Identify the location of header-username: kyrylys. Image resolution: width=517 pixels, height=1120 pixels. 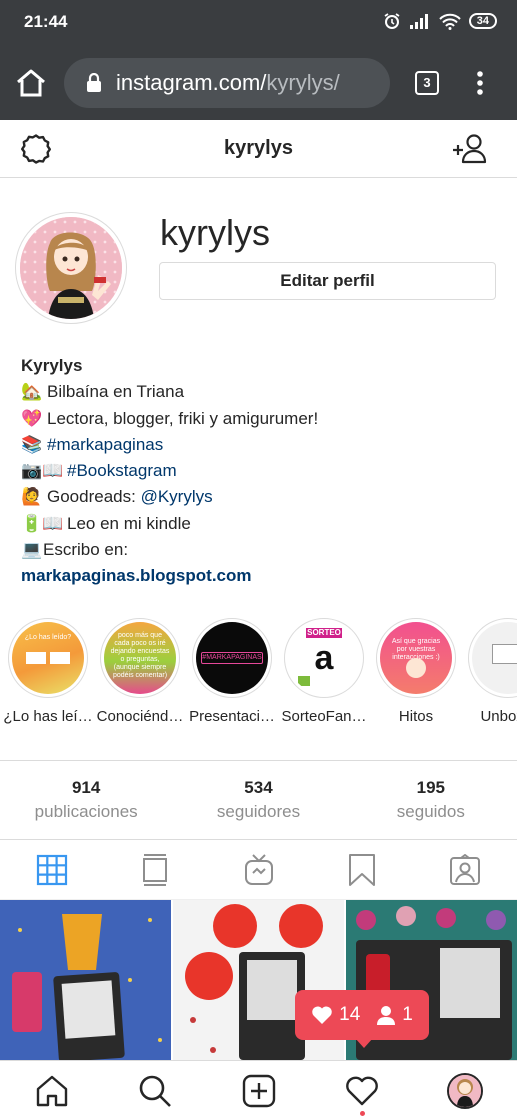
(258, 148).